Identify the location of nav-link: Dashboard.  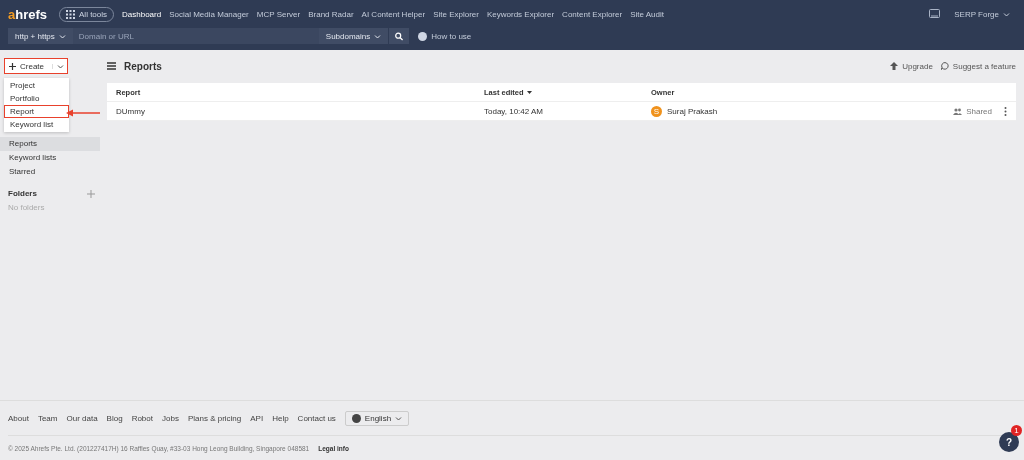
(142, 14).